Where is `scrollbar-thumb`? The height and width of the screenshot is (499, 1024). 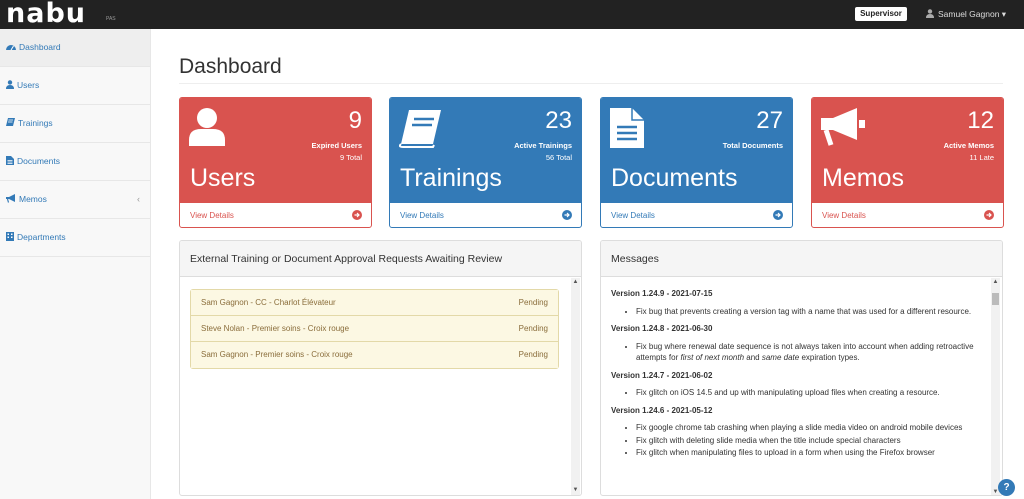 scrollbar-thumb is located at coordinates (995, 299).